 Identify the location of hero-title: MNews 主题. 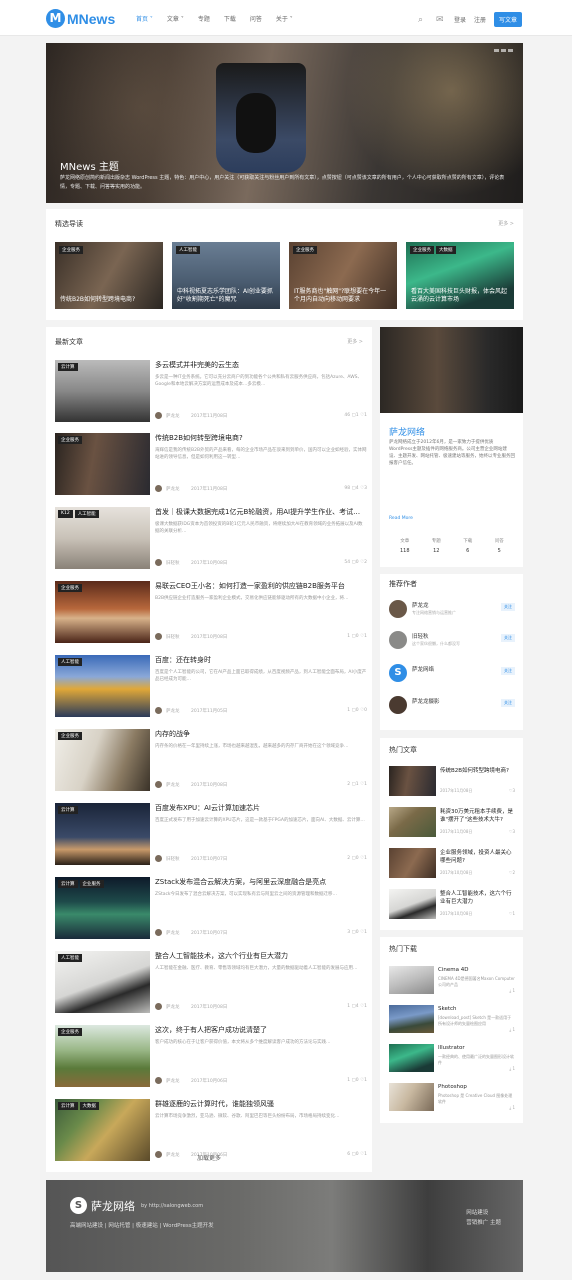
(89, 165).